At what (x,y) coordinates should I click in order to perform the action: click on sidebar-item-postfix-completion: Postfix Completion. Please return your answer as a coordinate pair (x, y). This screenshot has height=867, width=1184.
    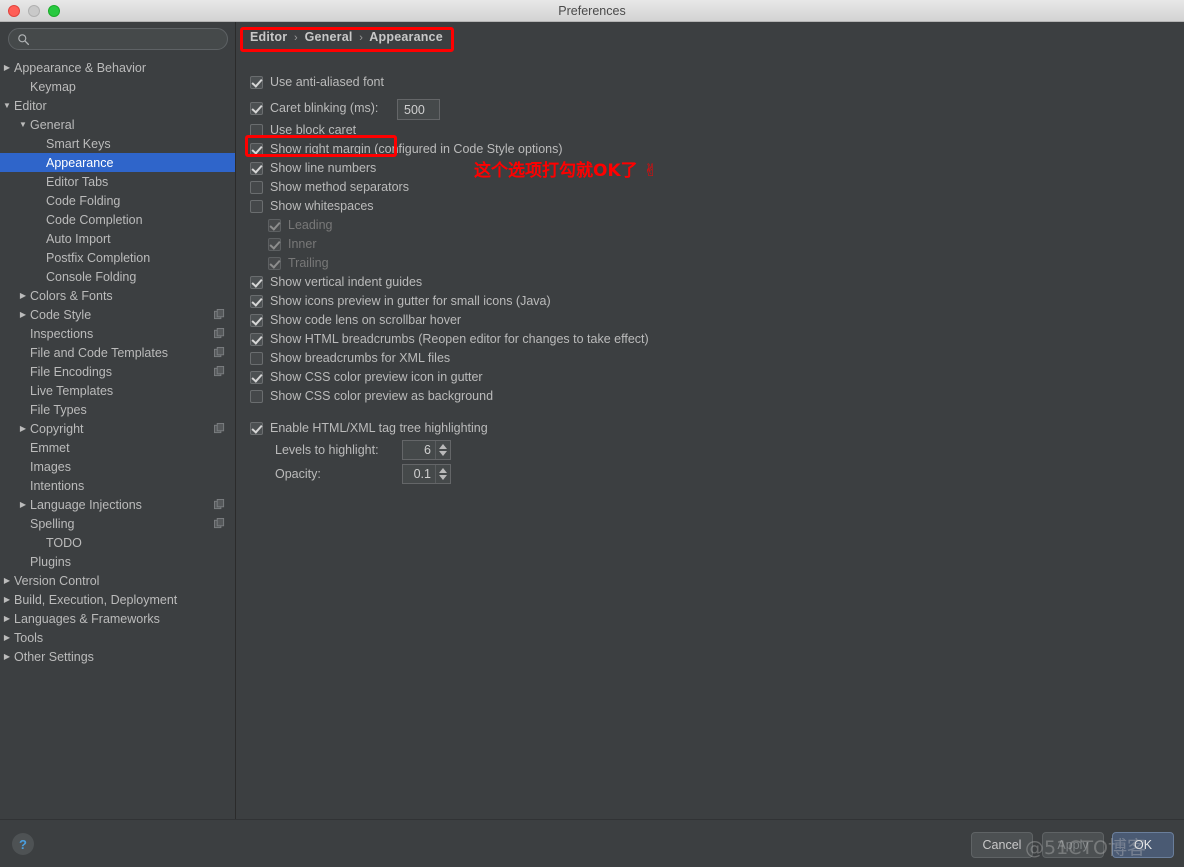
    Looking at the image, I should click on (117, 257).